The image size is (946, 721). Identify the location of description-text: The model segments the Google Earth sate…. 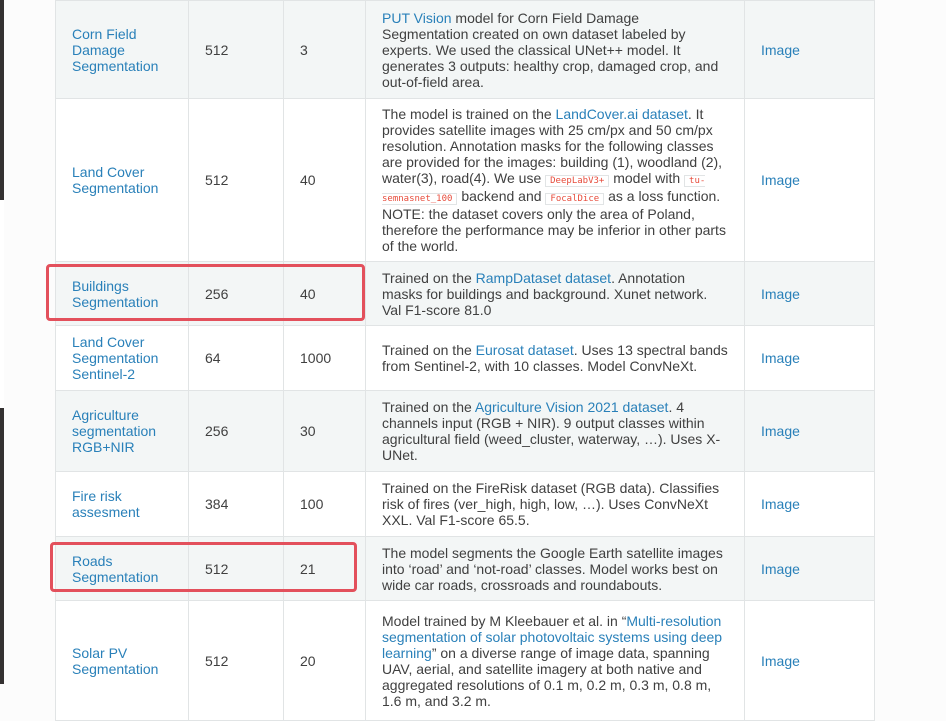
(552, 568).